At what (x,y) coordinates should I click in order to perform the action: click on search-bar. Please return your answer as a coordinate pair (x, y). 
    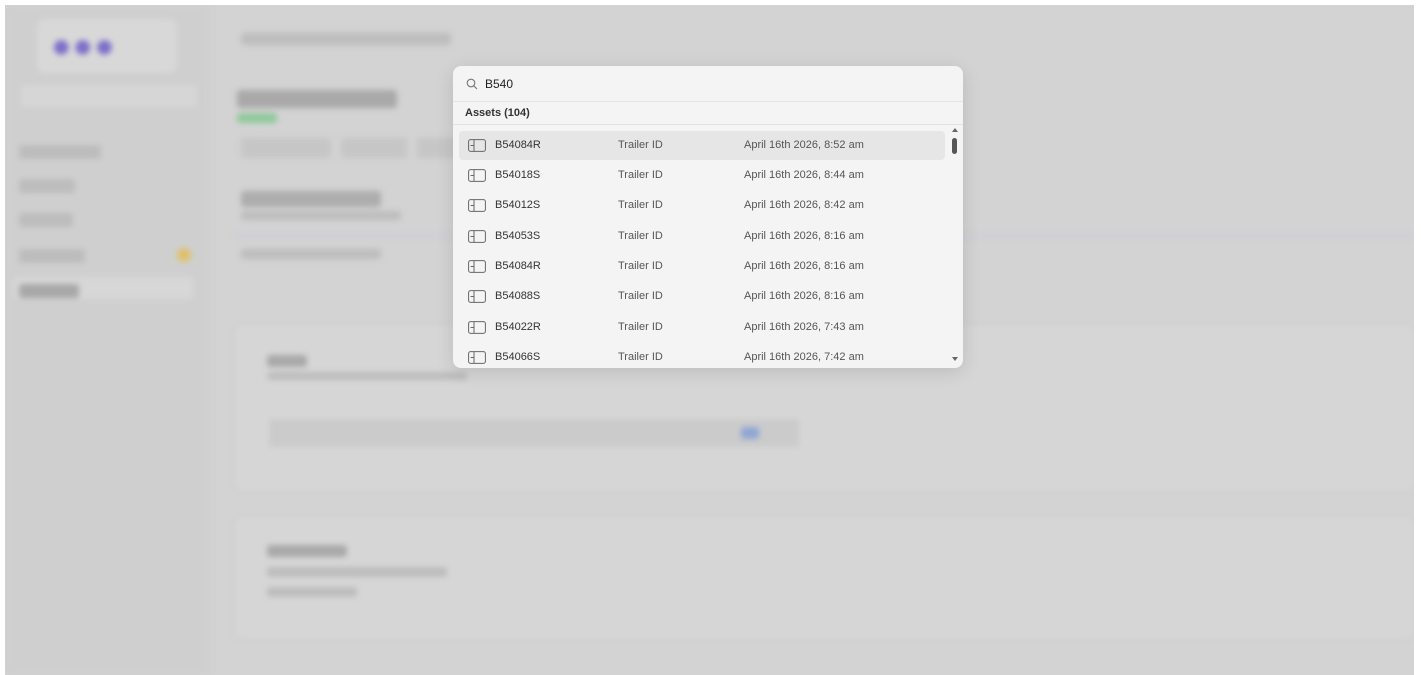
    Looking at the image, I should click on (708, 84).